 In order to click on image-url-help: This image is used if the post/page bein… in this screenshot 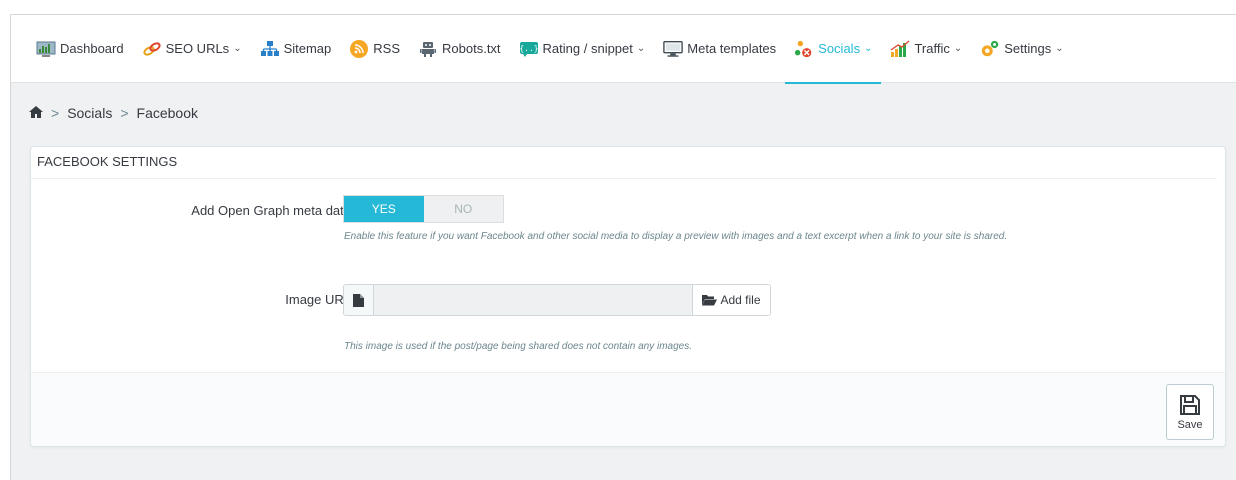, I will do `click(518, 346)`.